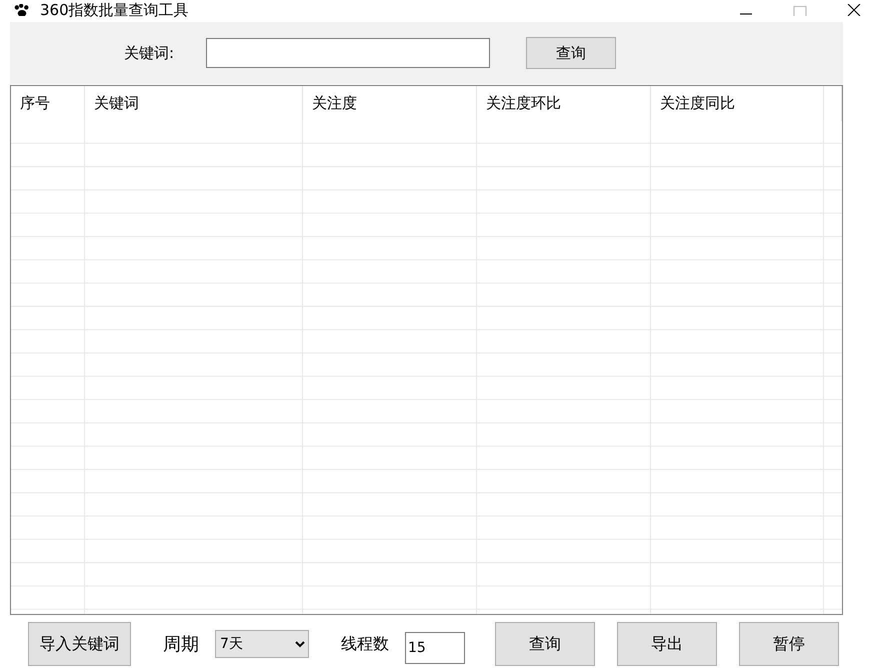 The image size is (873, 671). Describe the element at coordinates (79, 644) in the screenshot. I see `import-keywords-button: 导入关键词` at that location.